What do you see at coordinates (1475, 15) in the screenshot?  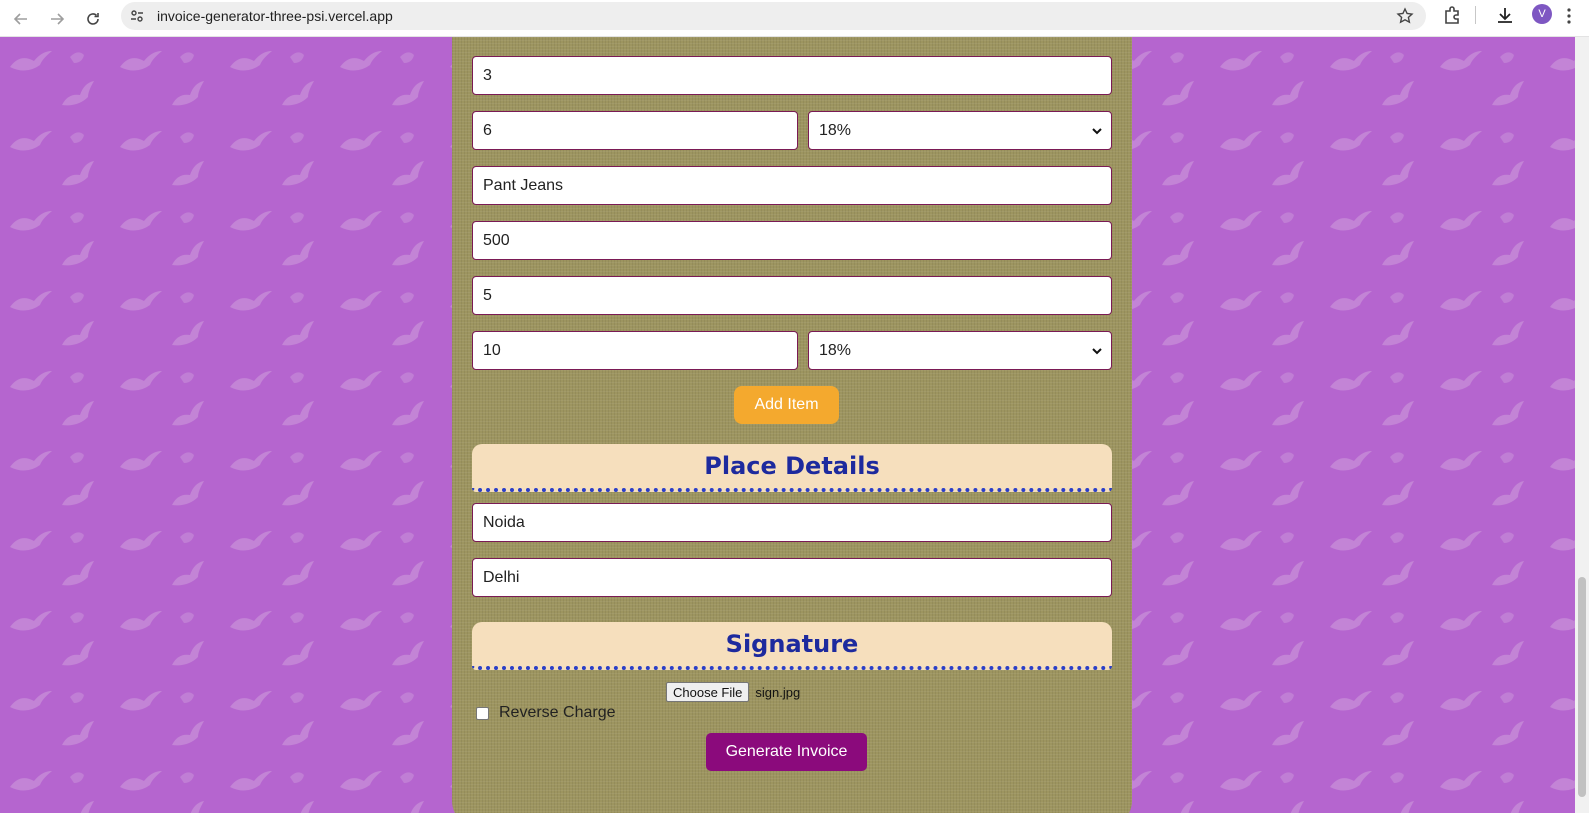 I see `toolbar-separator` at bounding box center [1475, 15].